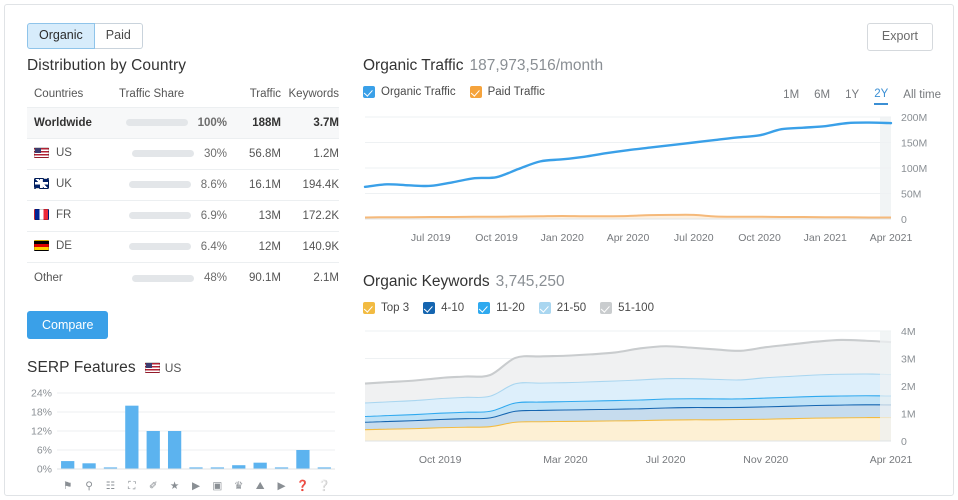 The height and width of the screenshot is (500, 958). Describe the element at coordinates (922, 96) in the screenshot. I see `range-all-time: All time` at that location.